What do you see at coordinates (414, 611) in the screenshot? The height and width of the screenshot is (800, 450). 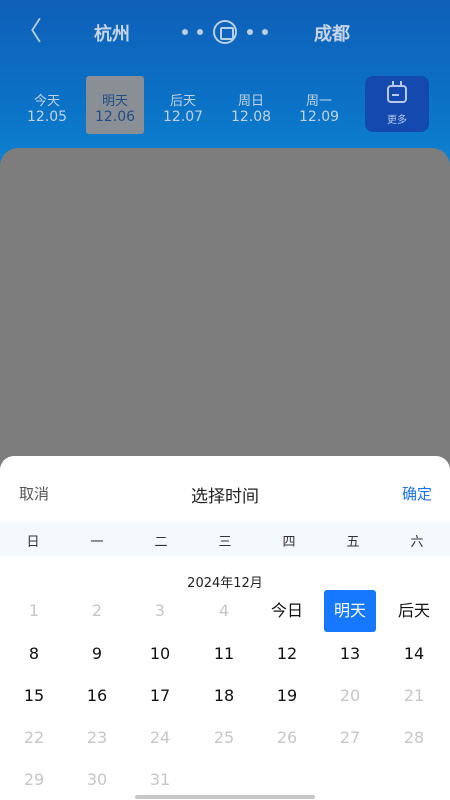 I see `calendar-day: 后天` at bounding box center [414, 611].